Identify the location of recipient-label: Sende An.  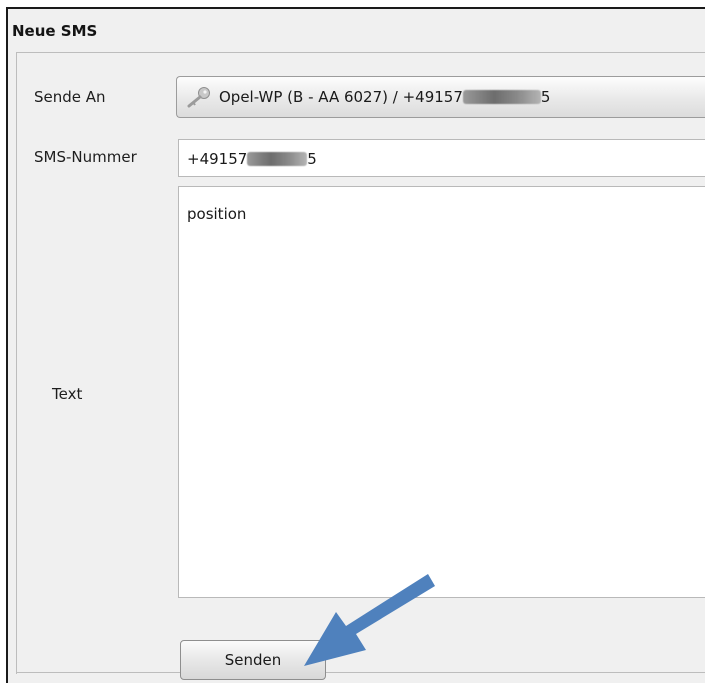
(70, 97).